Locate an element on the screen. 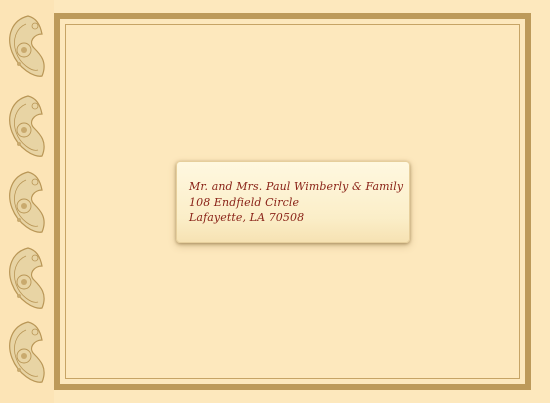 The width and height of the screenshot is (550, 403). paisley-border is located at coordinates (27, 201).